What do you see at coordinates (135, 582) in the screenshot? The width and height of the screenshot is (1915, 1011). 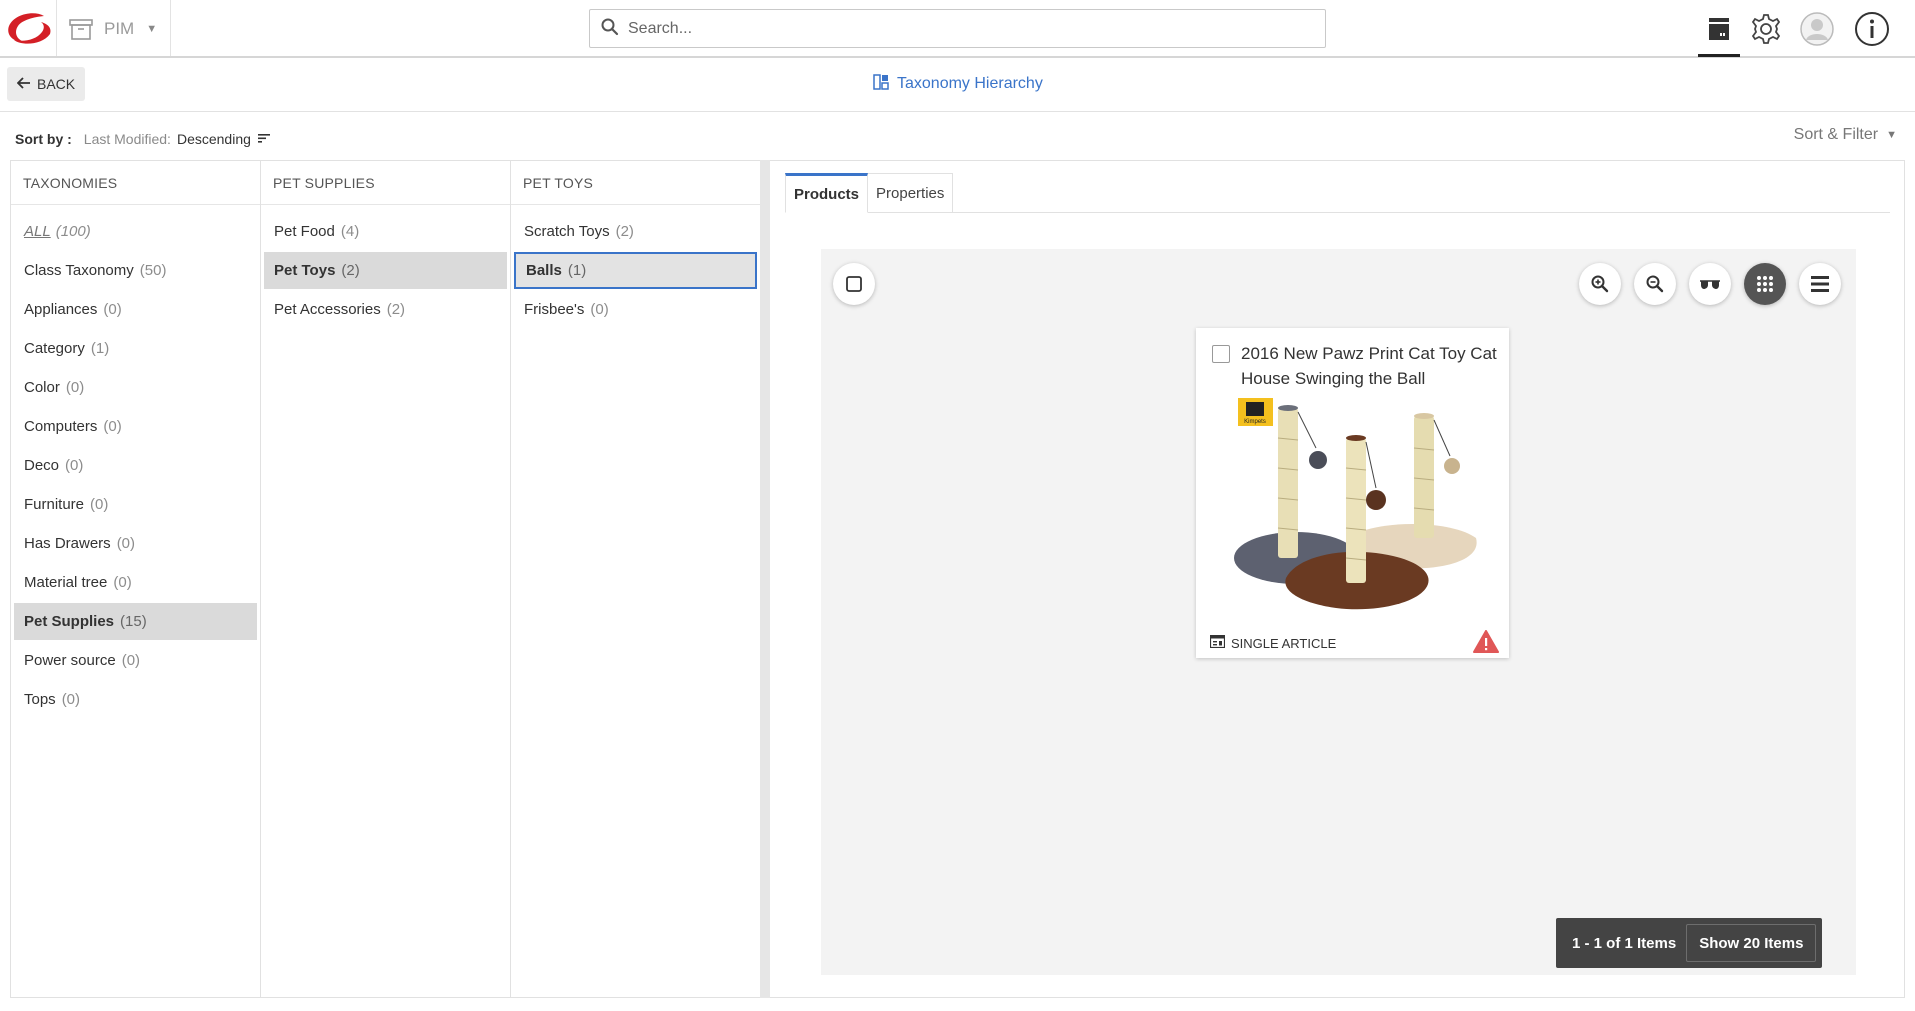 I see `taxonomy-item-material-tree: Material tree (0)` at bounding box center [135, 582].